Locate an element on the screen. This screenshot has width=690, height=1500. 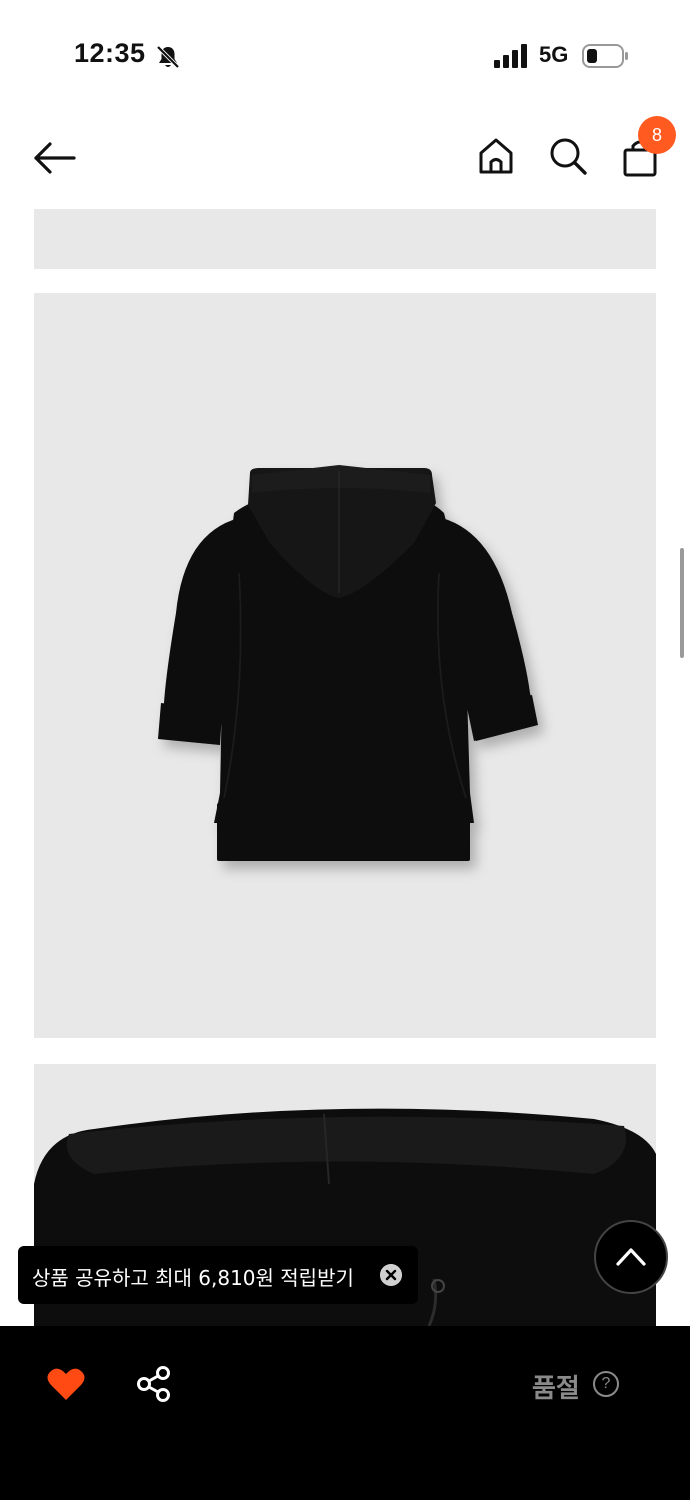
toast-message: 상품 공유하고 최대 6,810원 적립받기 is located at coordinates (193, 1278).